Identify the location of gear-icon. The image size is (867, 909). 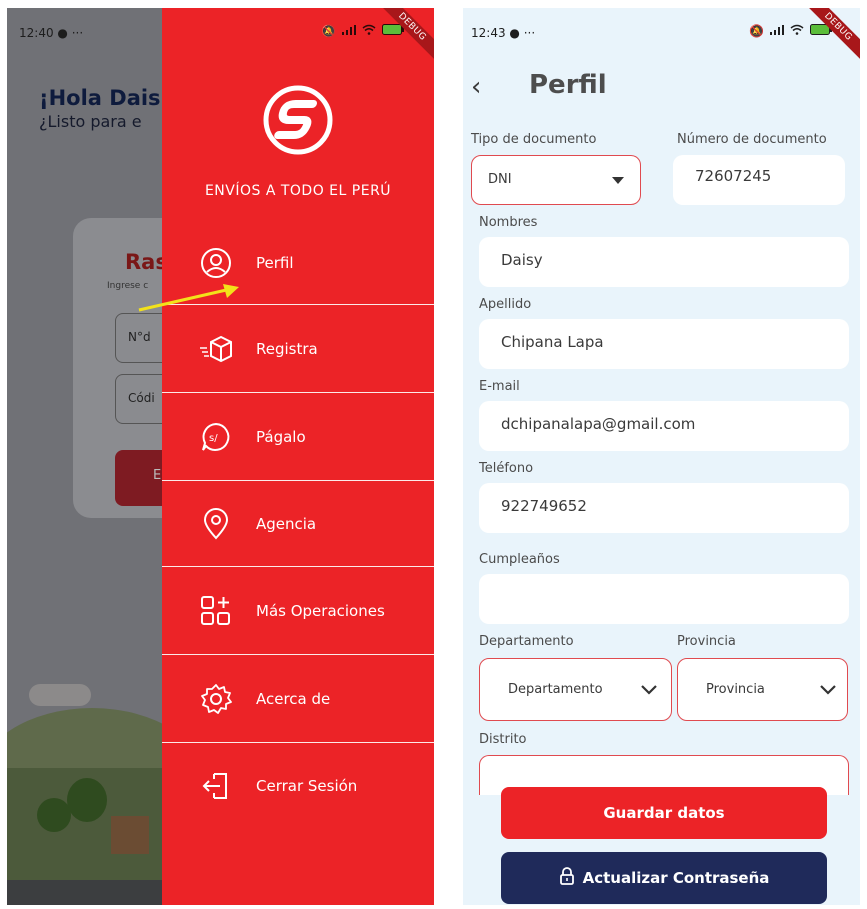
(216, 699).